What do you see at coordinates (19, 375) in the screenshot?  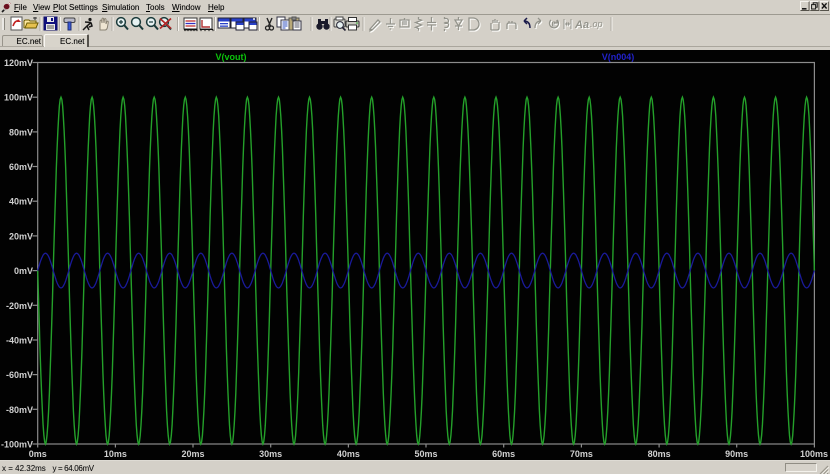 I see `svg-text: -60mV` at bounding box center [19, 375].